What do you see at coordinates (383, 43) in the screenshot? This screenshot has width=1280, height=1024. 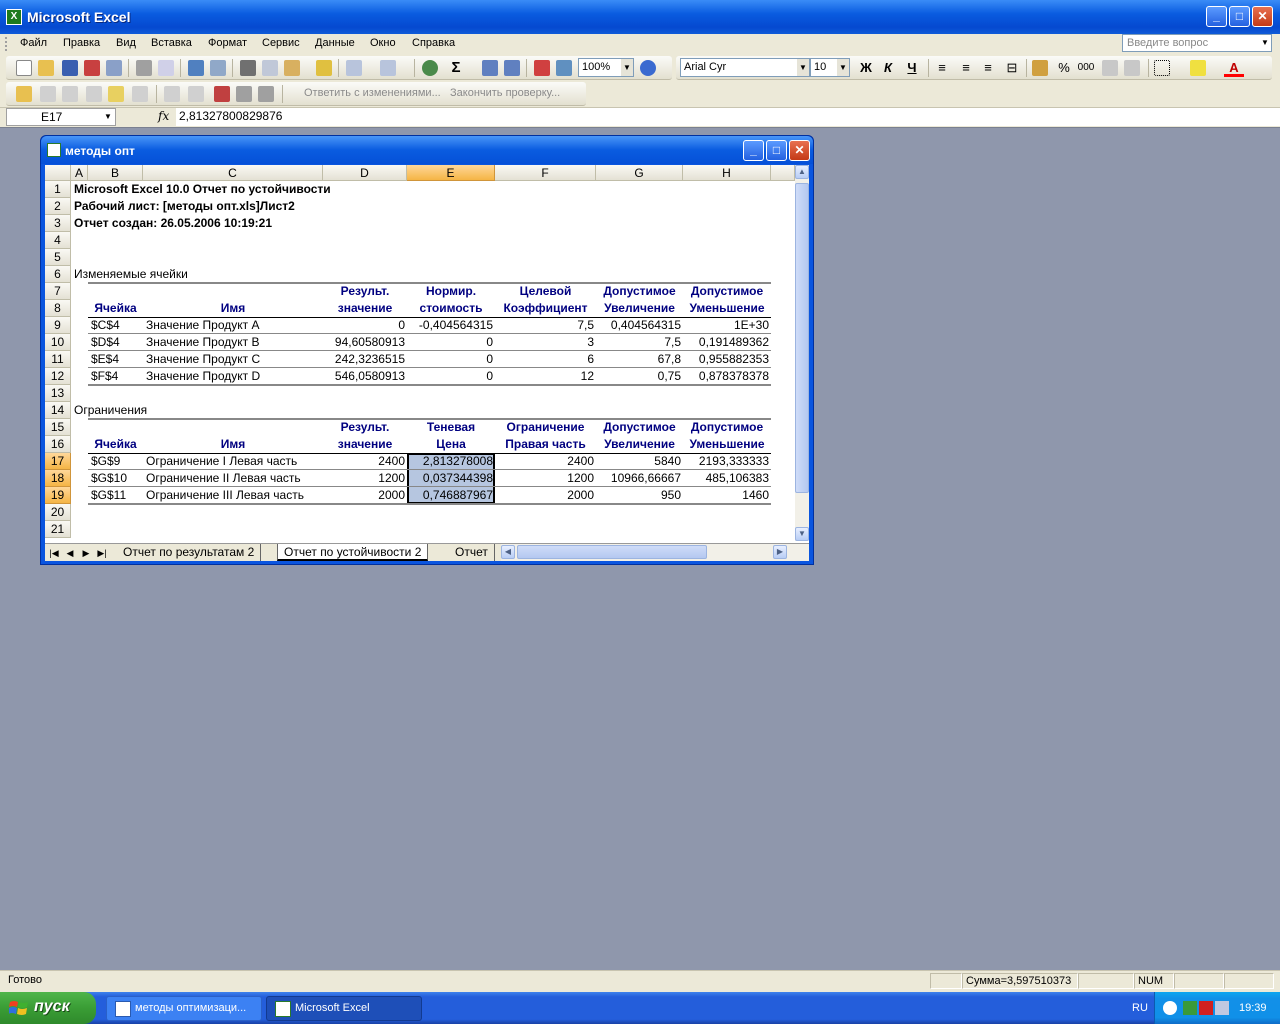 I see `menu-window: Окно` at bounding box center [383, 43].